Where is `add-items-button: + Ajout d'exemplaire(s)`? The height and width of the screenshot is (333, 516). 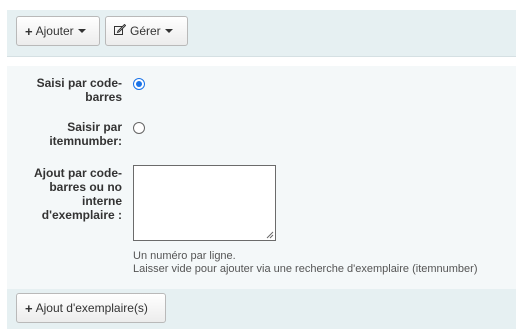
add-items-button: + Ajout d'exemplaire(s) is located at coordinates (91, 308).